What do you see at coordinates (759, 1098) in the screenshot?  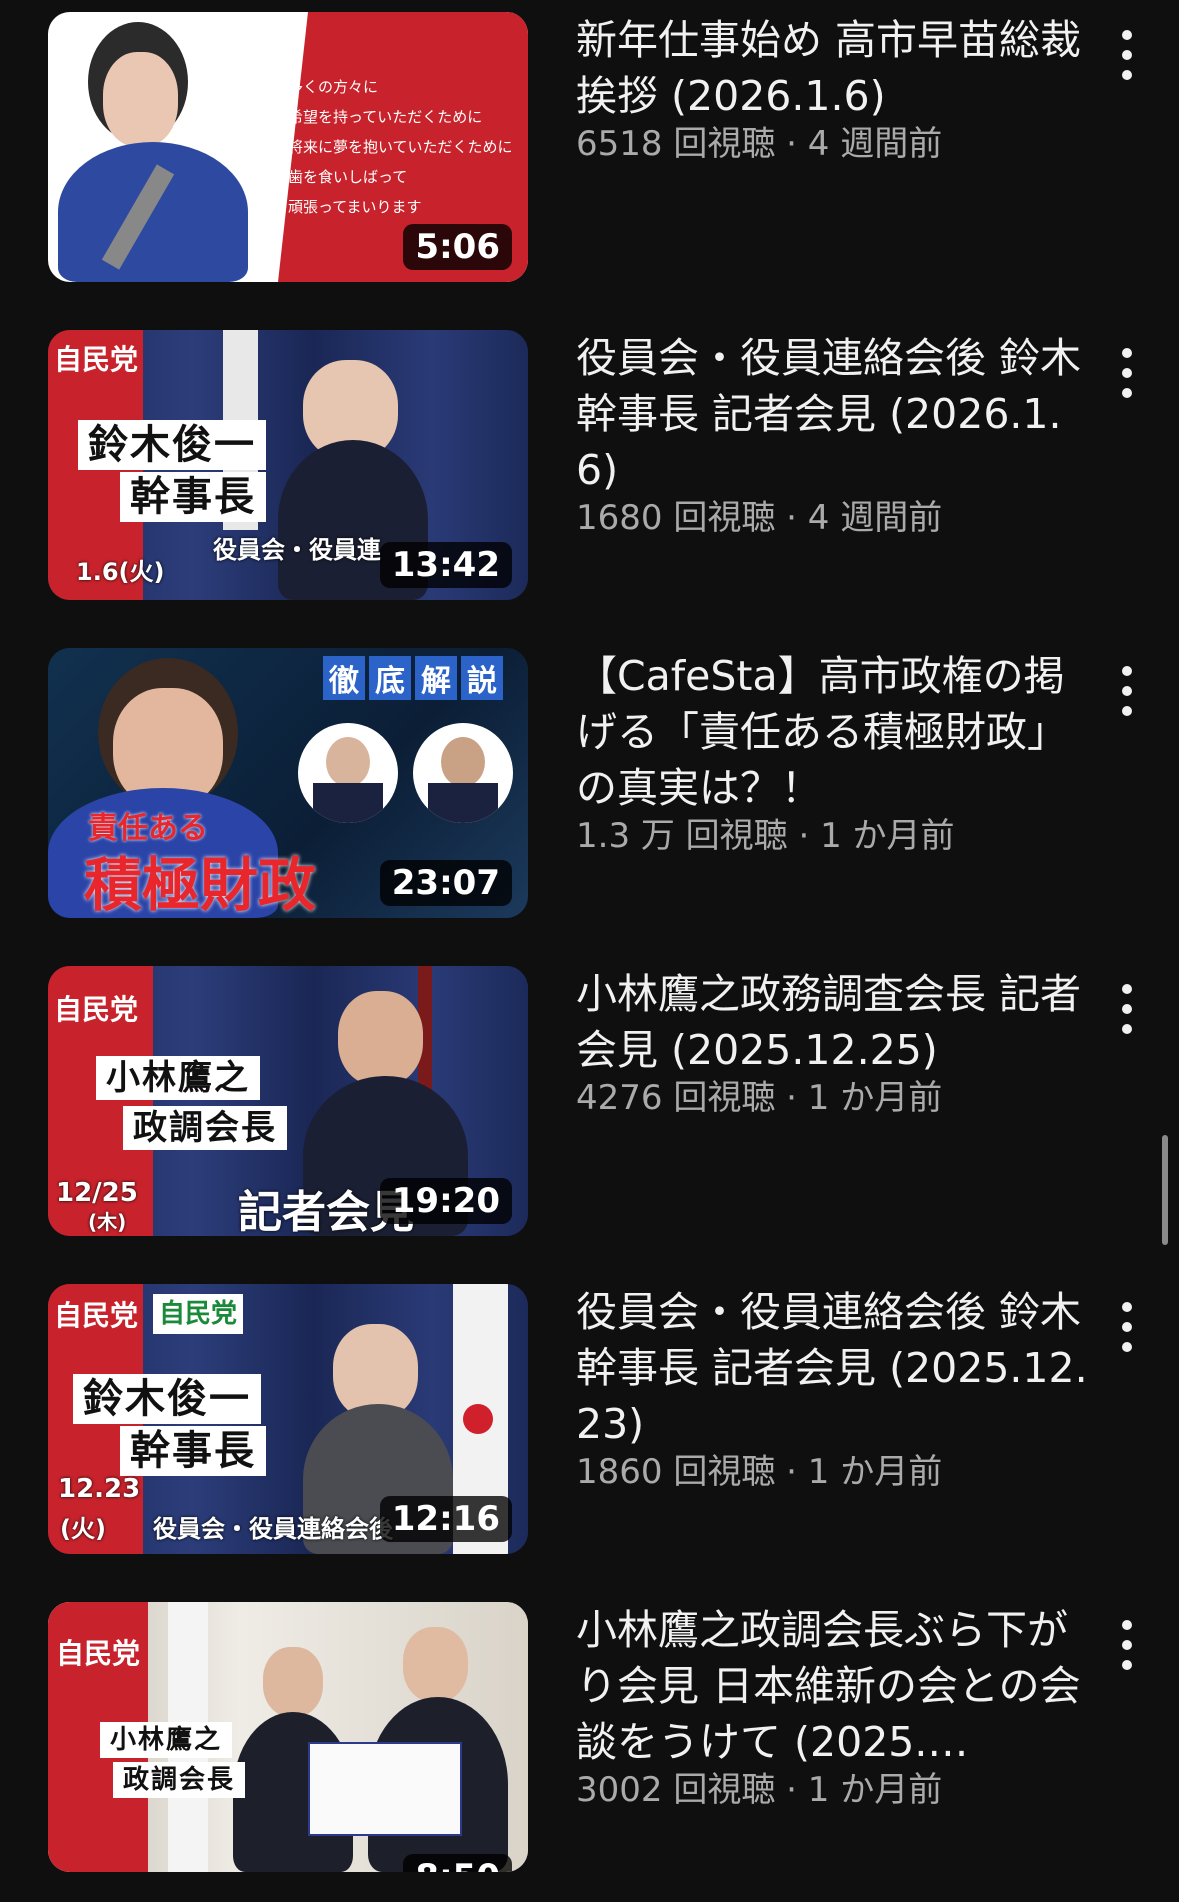 I see `video-stats: 4276 回視聴 · 1 か月前` at bounding box center [759, 1098].